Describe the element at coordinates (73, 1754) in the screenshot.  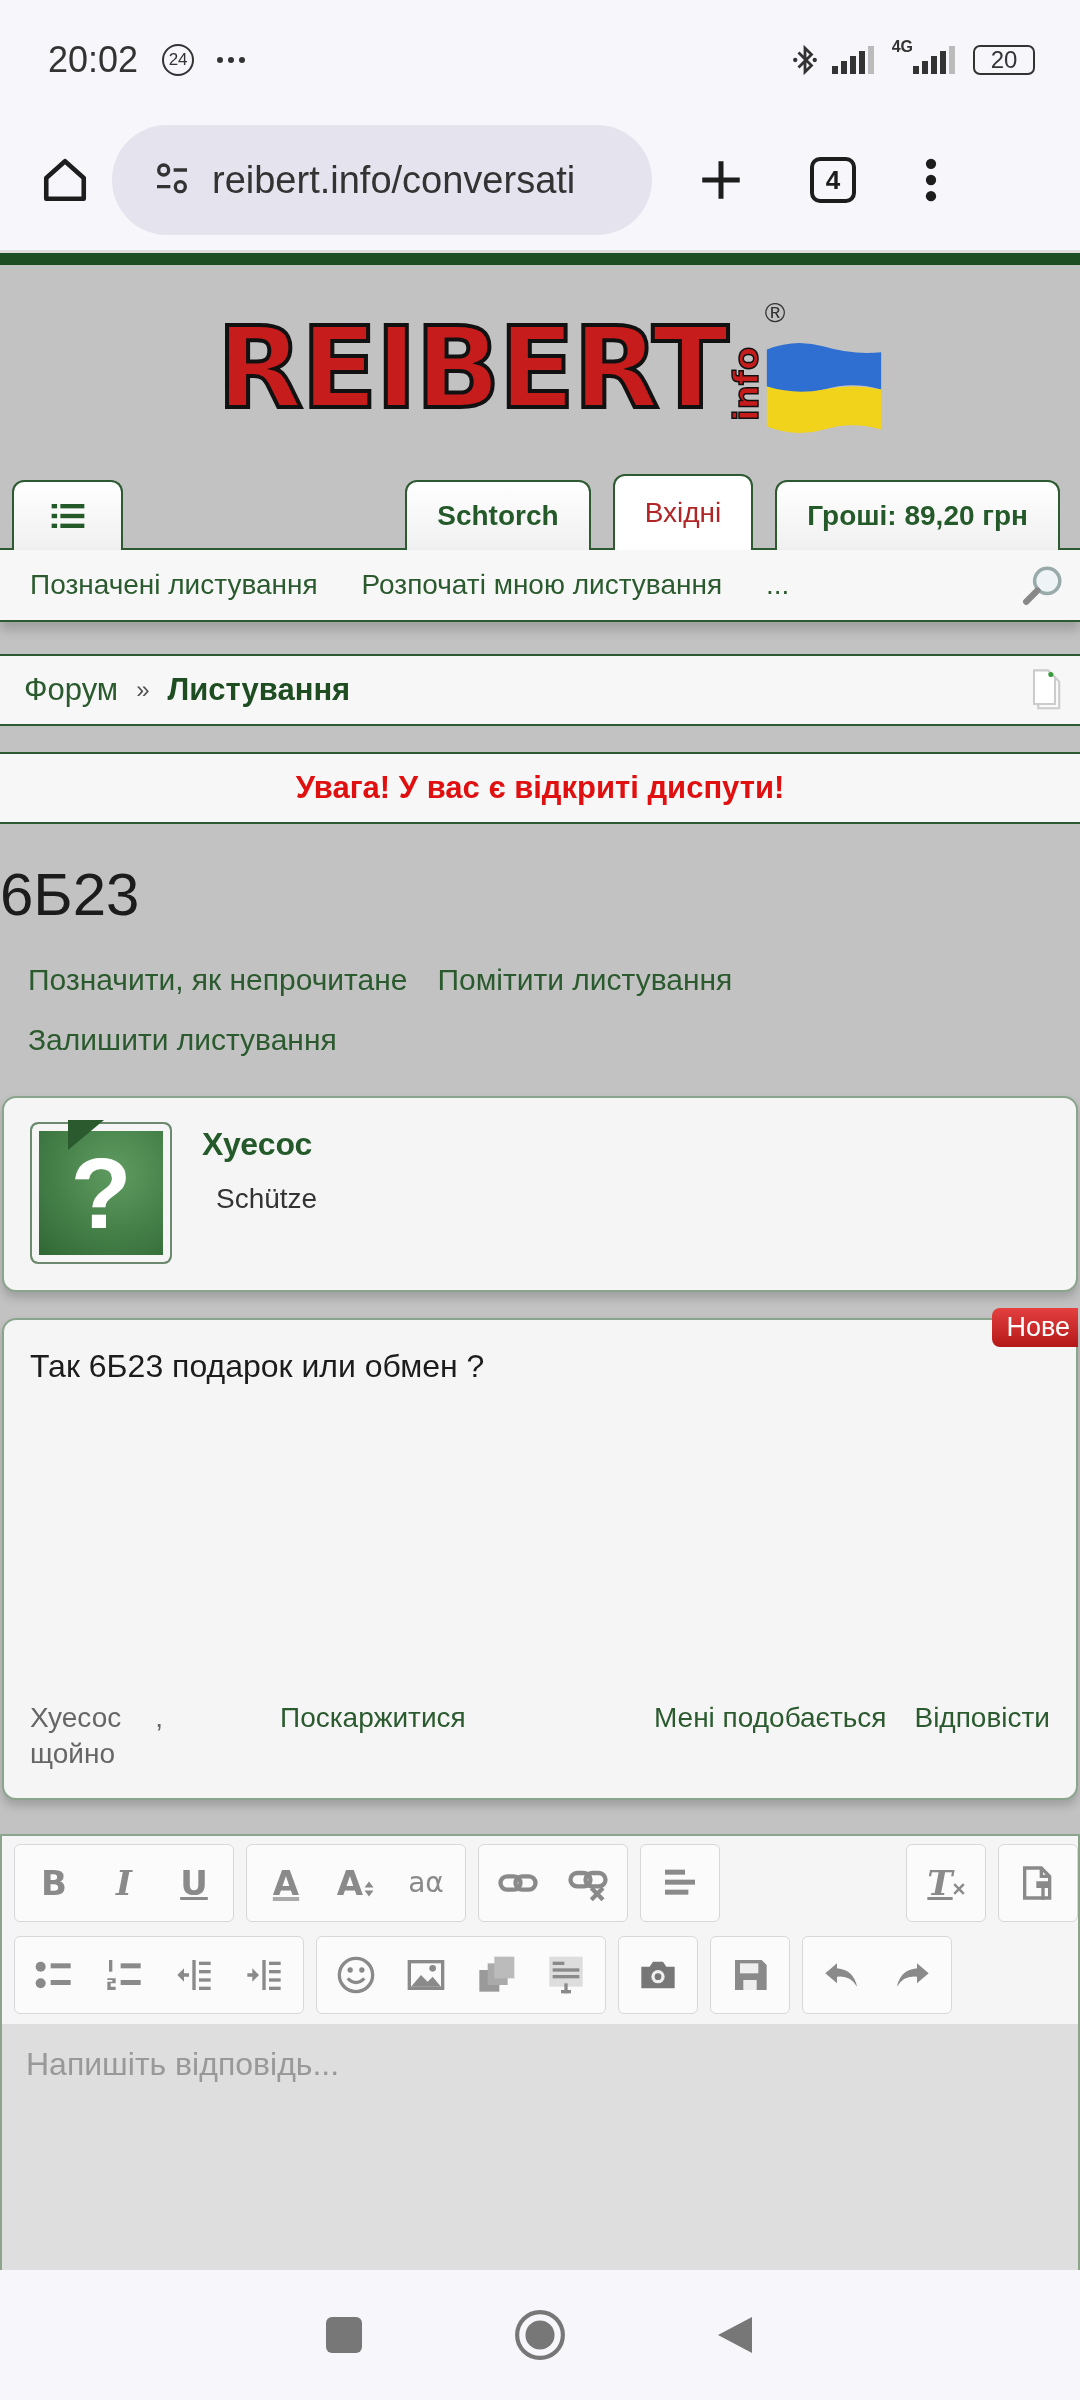
I see `message-time: щойно` at that location.